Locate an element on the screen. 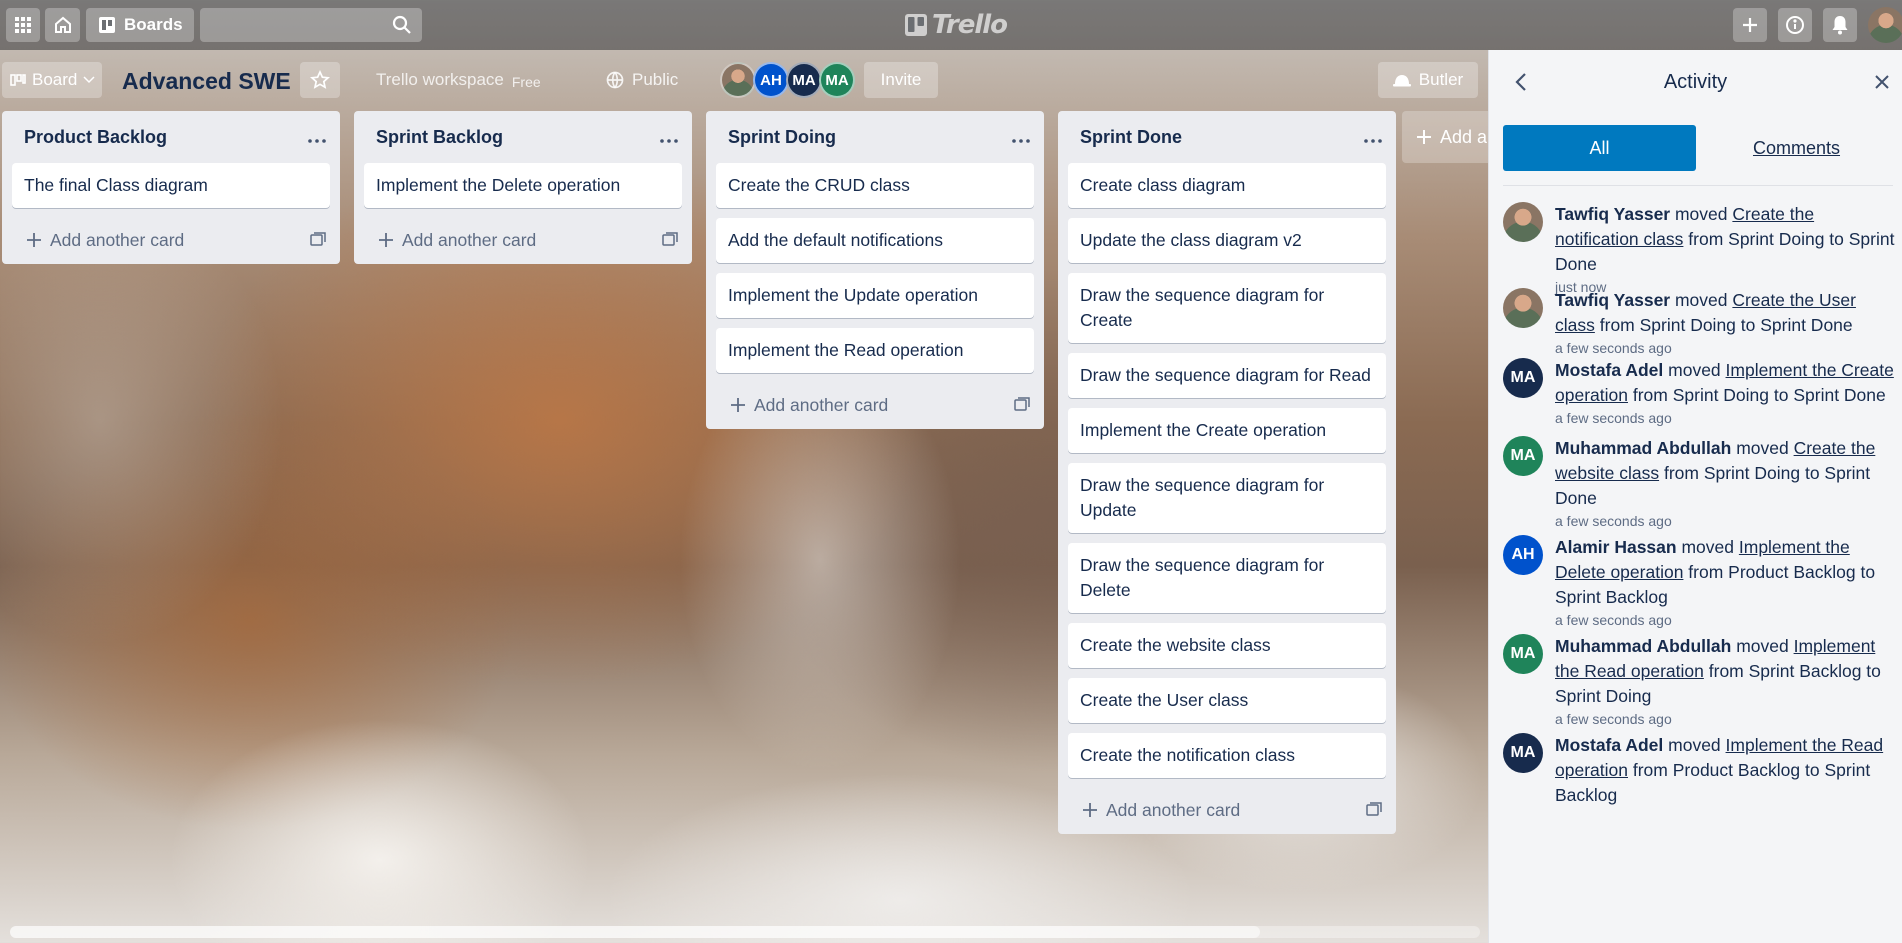 Image resolution: width=1902 pixels, height=943 pixels. card: Draw the sequence diagram for Create is located at coordinates (1227, 308).